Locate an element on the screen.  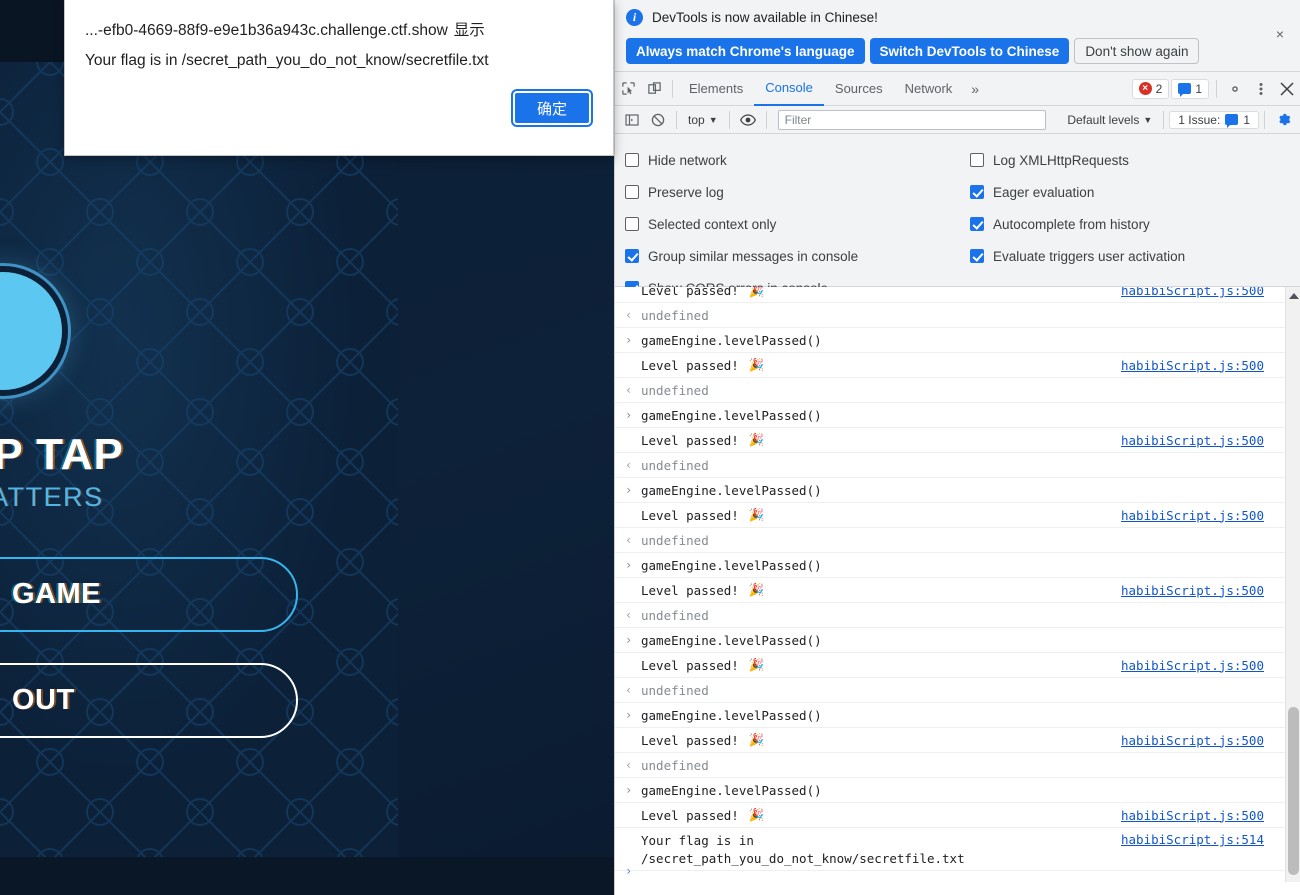
more-tabs-icon: » is located at coordinates (975, 89).